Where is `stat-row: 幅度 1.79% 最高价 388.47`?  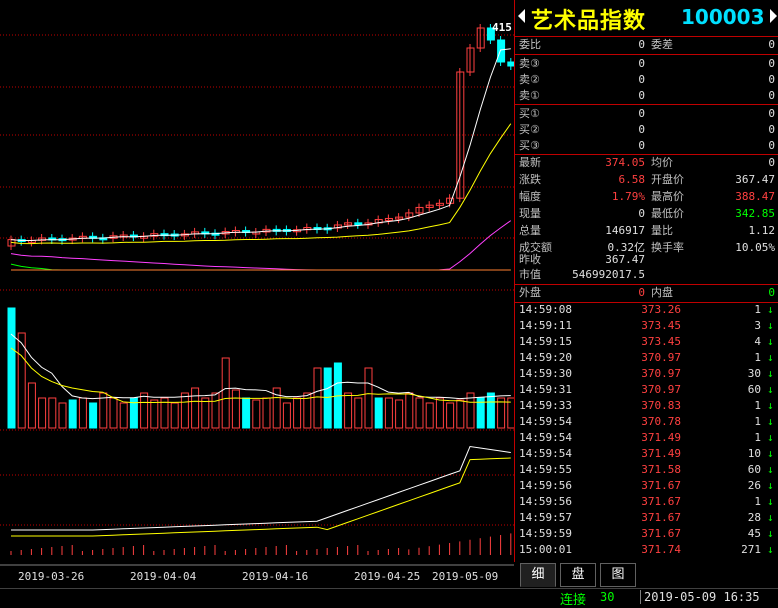
stat-row: 幅度 1.79% 最高价 388.47 is located at coordinates (646, 197).